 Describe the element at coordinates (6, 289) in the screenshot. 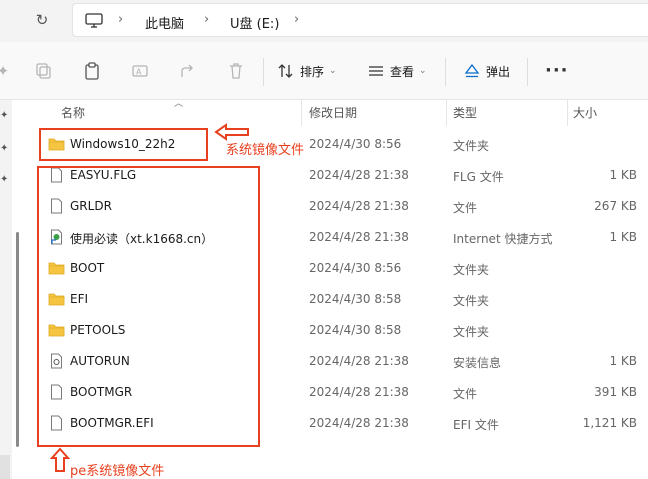

I see `navigation-pane: ✦ ✦ ✦` at that location.